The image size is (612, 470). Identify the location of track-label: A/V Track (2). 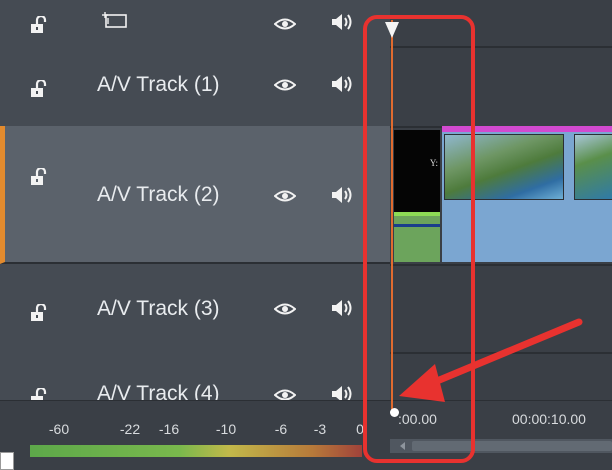
(158, 194).